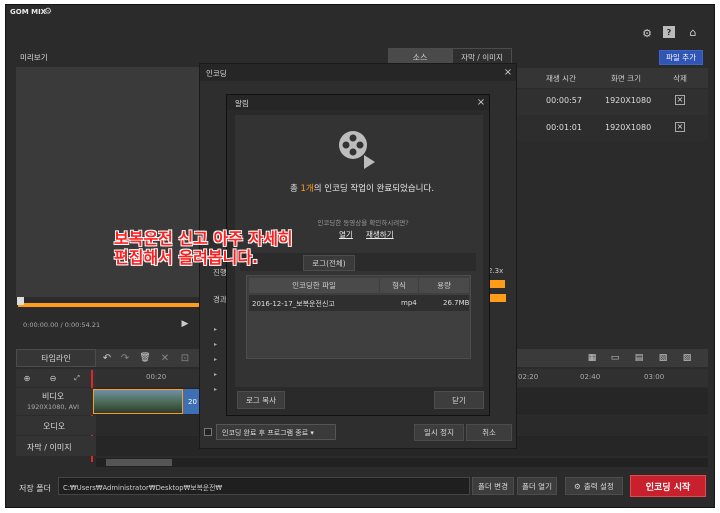 The width and height of the screenshot is (720, 513). Describe the element at coordinates (654, 377) in the screenshot. I see `tick-label: 03:00` at that location.